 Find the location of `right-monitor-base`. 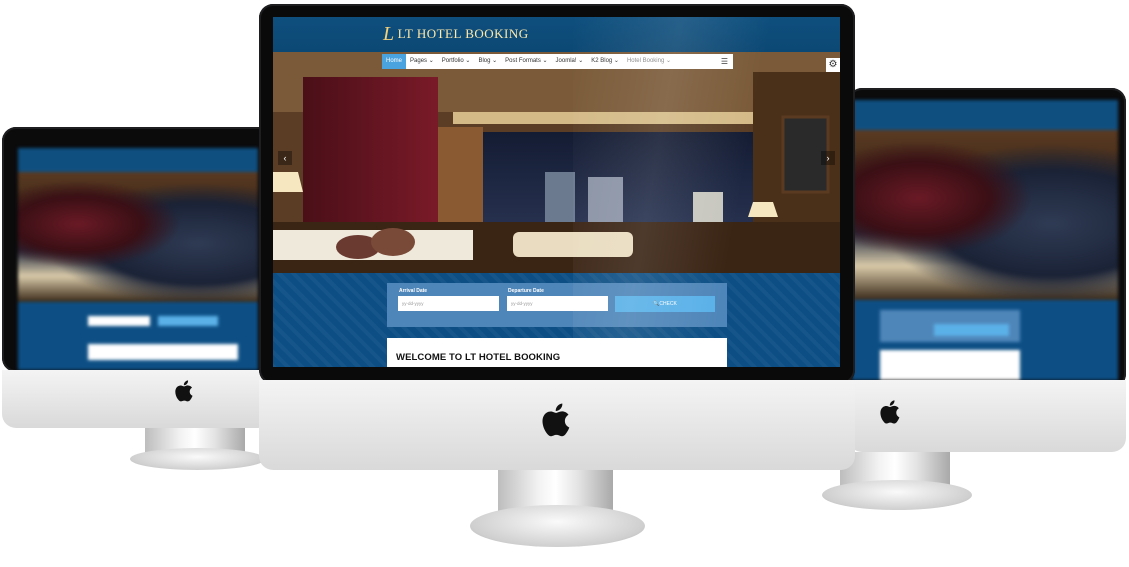

right-monitor-base is located at coordinates (897, 495).